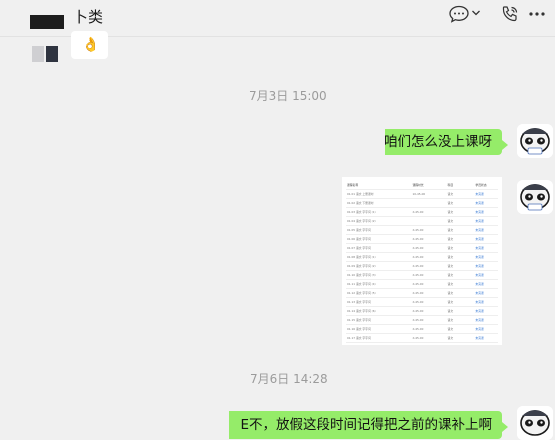  What do you see at coordinates (289, 379) in the screenshot?
I see `timestamp: 7月6日 14:28` at bounding box center [289, 379].